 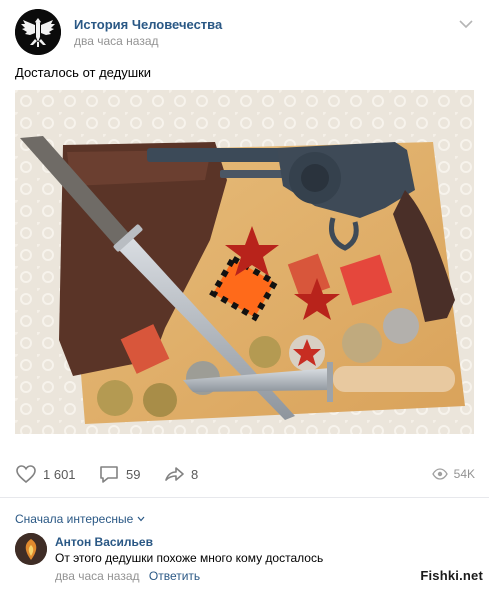 I want to click on eagle-emblem-icon, so click(x=38, y=32).